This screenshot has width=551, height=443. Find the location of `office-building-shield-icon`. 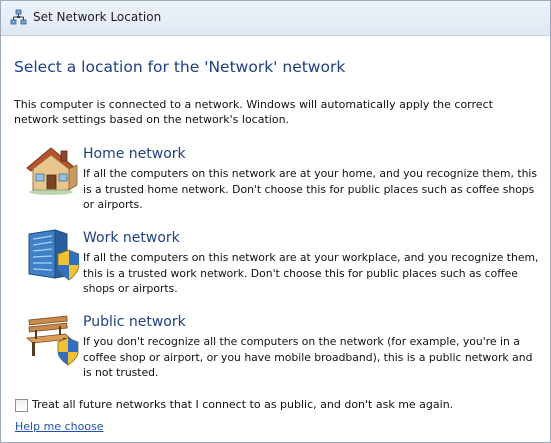

office-building-shield-icon is located at coordinates (53, 255).